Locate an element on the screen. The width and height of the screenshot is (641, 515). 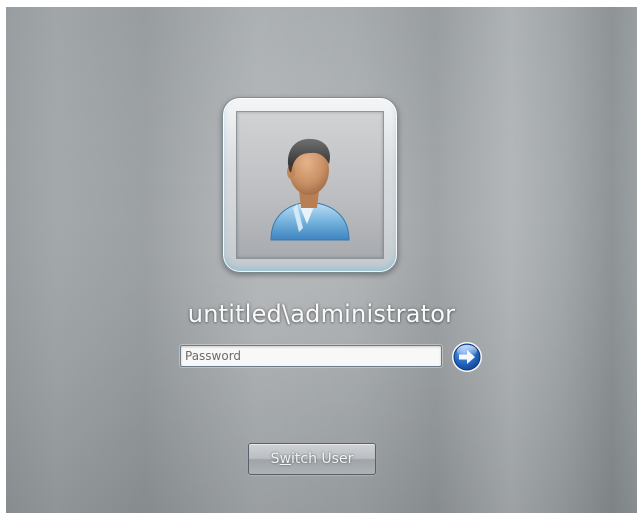
user-tile is located at coordinates (310, 185).